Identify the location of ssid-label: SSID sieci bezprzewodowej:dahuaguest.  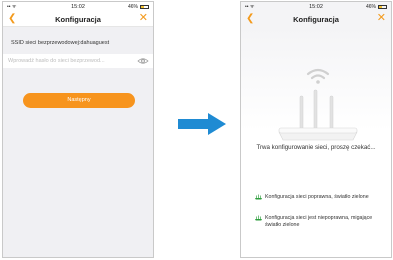
(60, 43).